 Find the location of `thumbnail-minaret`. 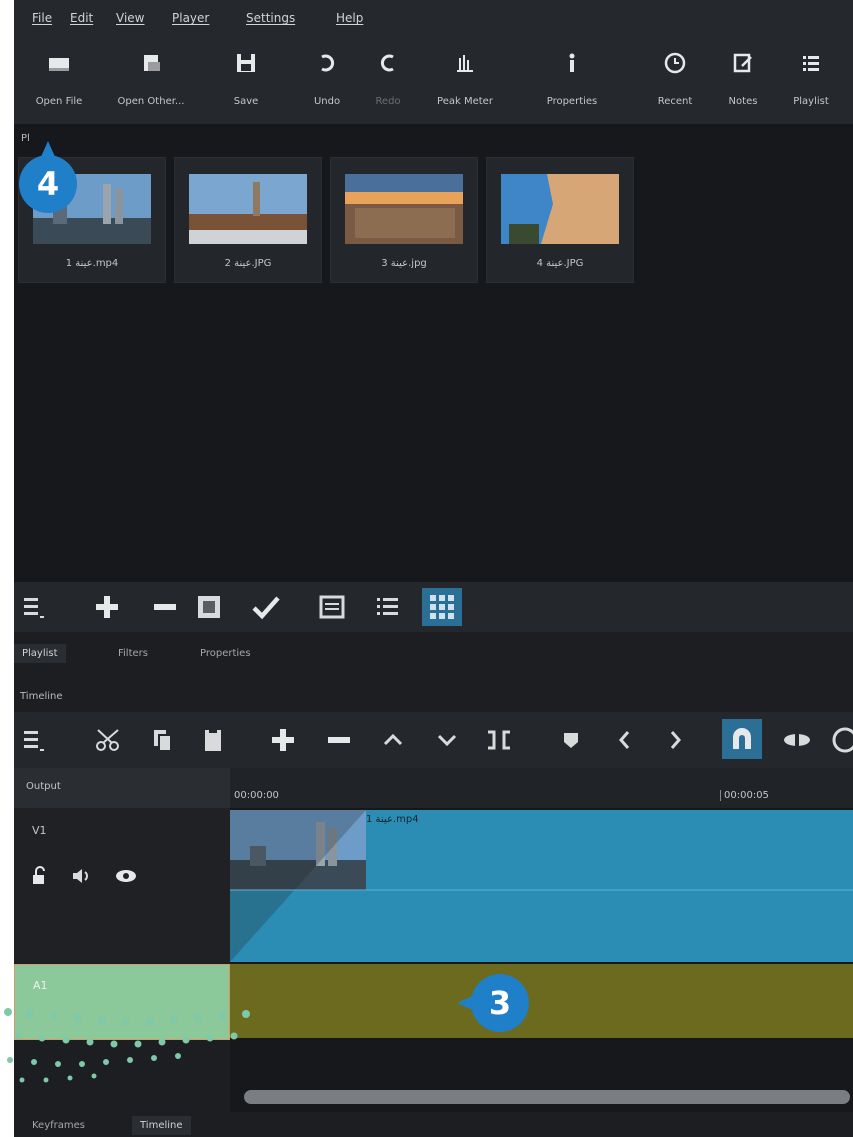

thumbnail-minaret is located at coordinates (248, 209).